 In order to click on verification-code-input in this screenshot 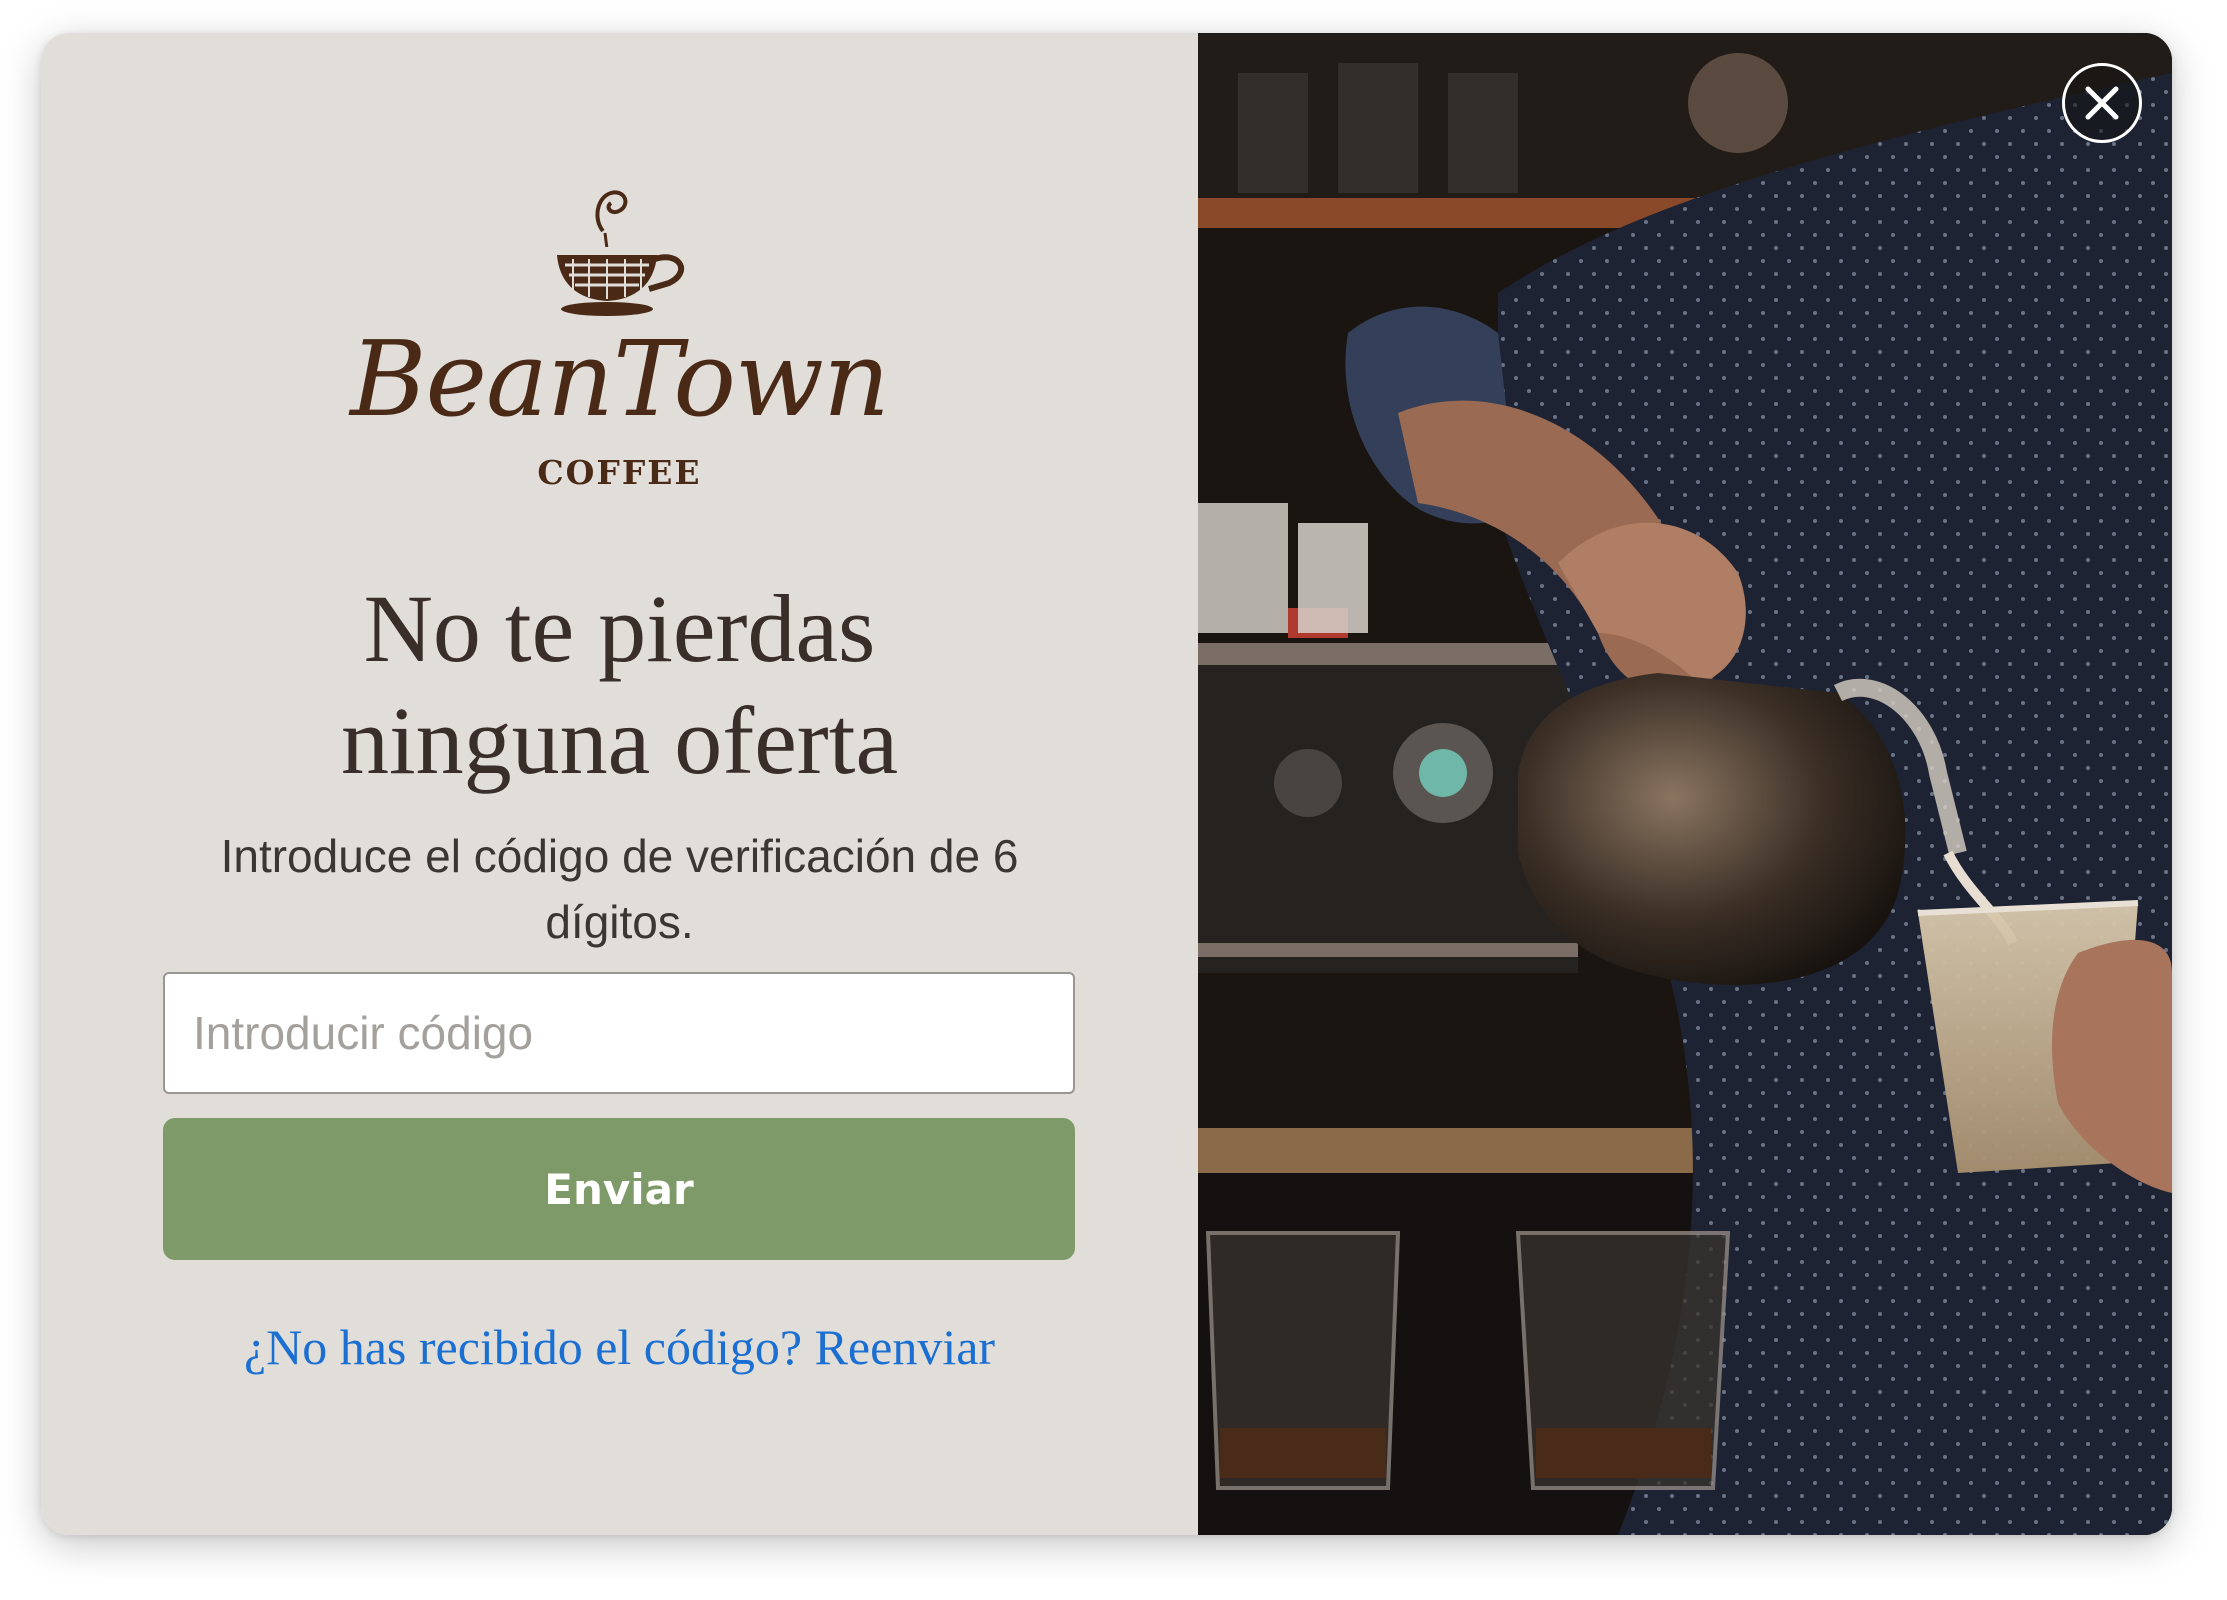, I will do `click(619, 1033)`.